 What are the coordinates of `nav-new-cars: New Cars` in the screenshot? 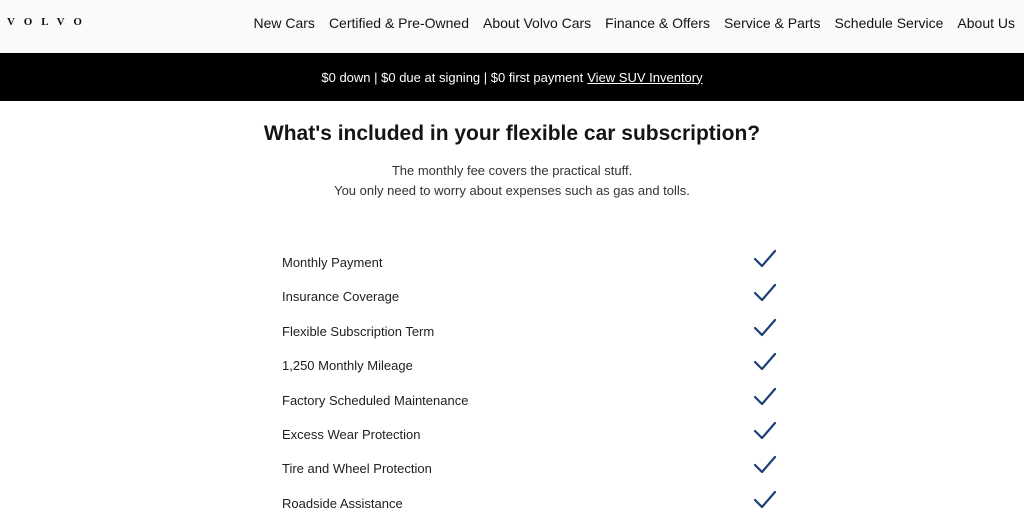 It's located at (283, 23).